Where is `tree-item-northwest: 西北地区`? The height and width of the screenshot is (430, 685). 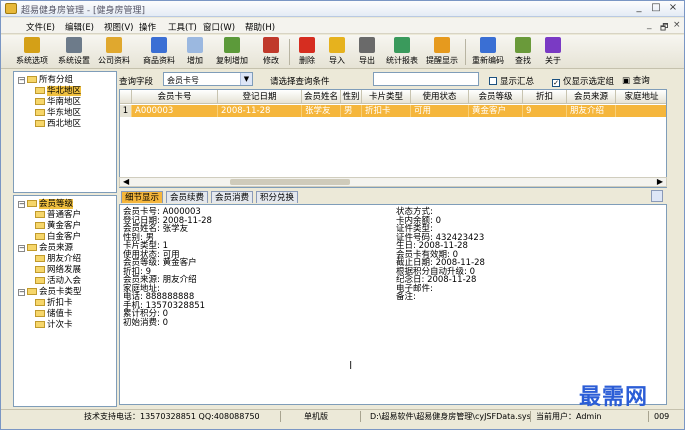 tree-item-northwest: 西北地区 is located at coordinates (58, 124).